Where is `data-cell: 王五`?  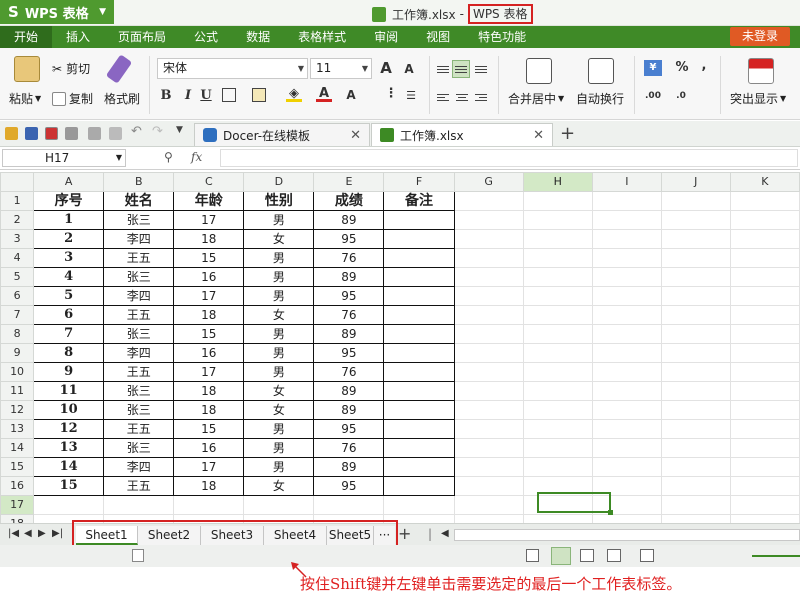 data-cell: 王五 is located at coordinates (139, 258).